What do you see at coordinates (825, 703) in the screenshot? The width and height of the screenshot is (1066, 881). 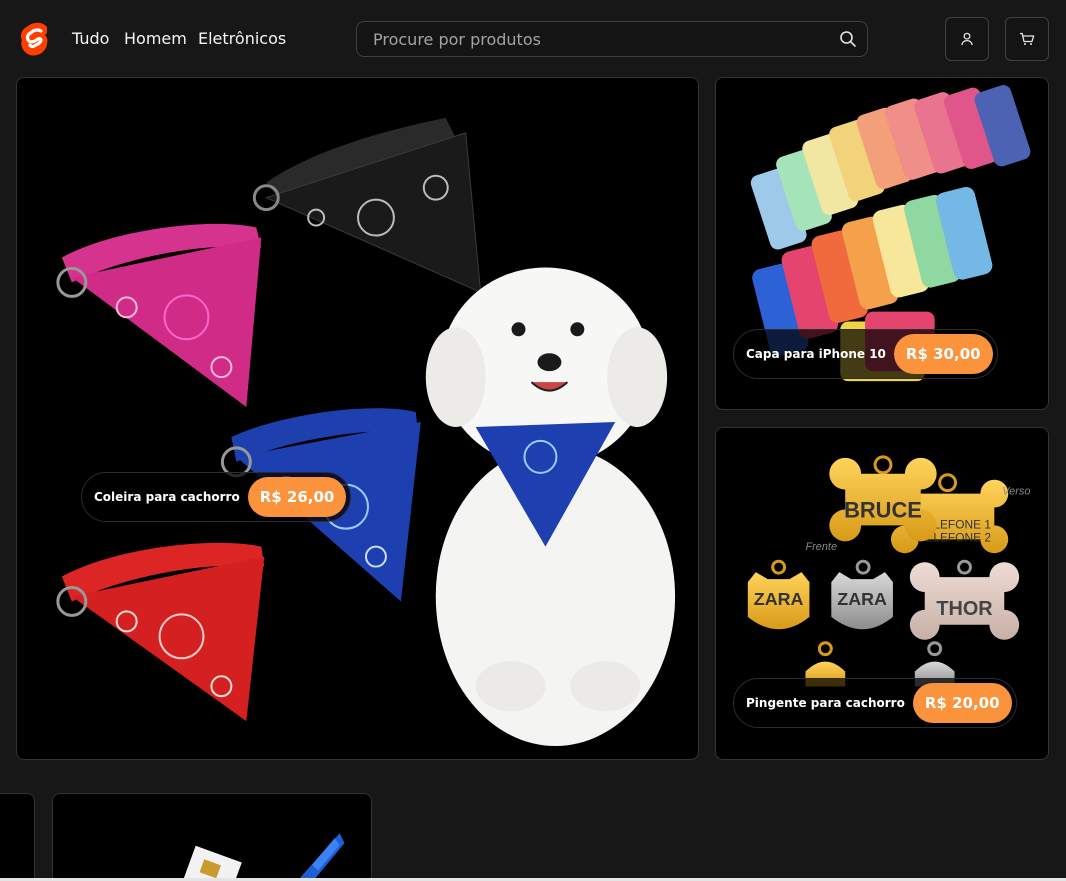 I see `product-name: Pingente para cachorro` at bounding box center [825, 703].